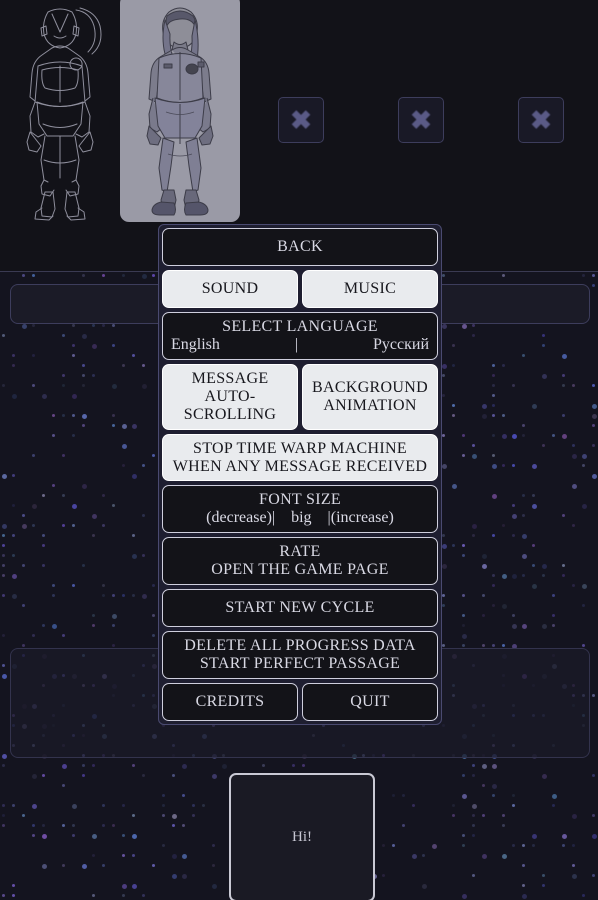  I want to click on language-english: English, so click(195, 345).